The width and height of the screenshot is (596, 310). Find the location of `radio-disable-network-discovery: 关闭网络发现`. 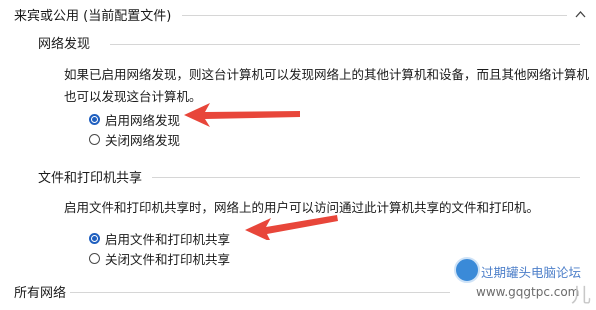

radio-disable-network-discovery: 关闭网络发现 is located at coordinates (134, 139).